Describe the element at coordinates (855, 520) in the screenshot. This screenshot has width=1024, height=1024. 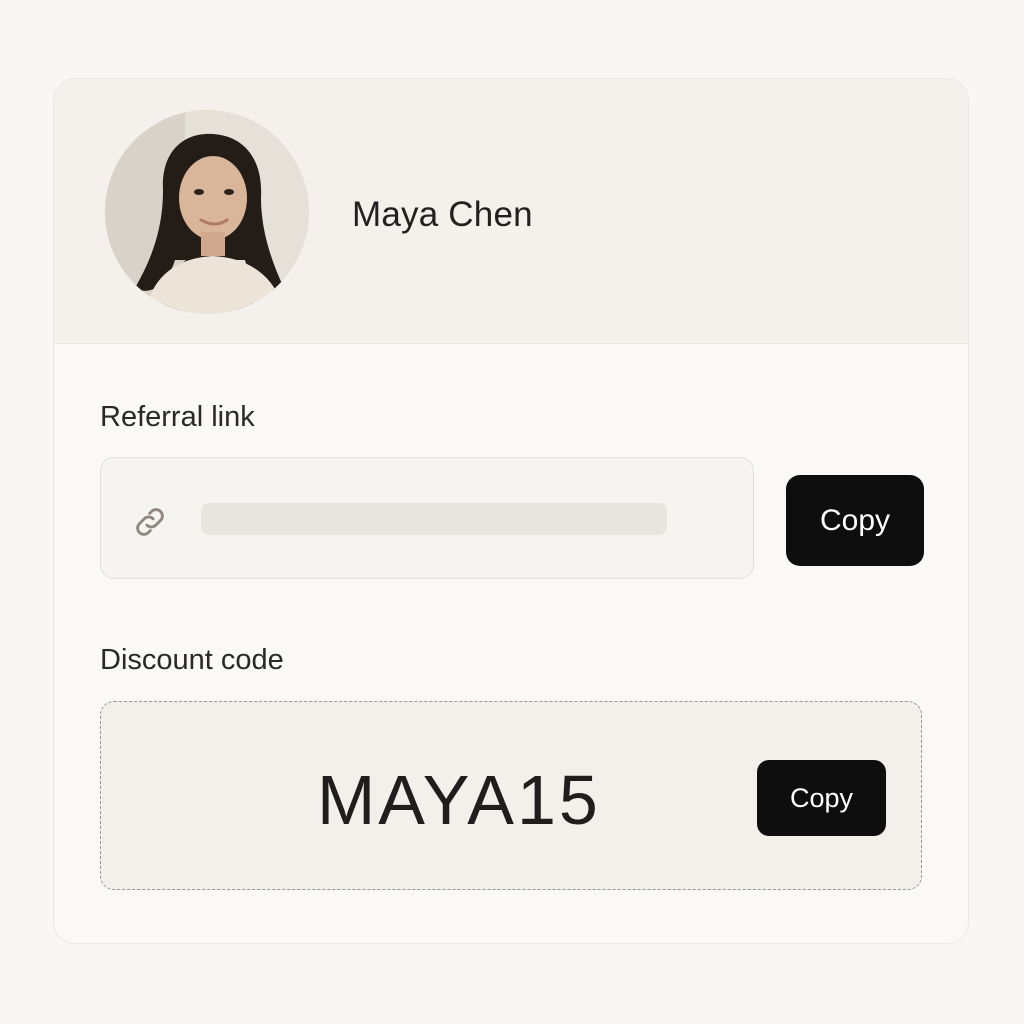
I see `copy-referral-link-button: Copy` at that location.